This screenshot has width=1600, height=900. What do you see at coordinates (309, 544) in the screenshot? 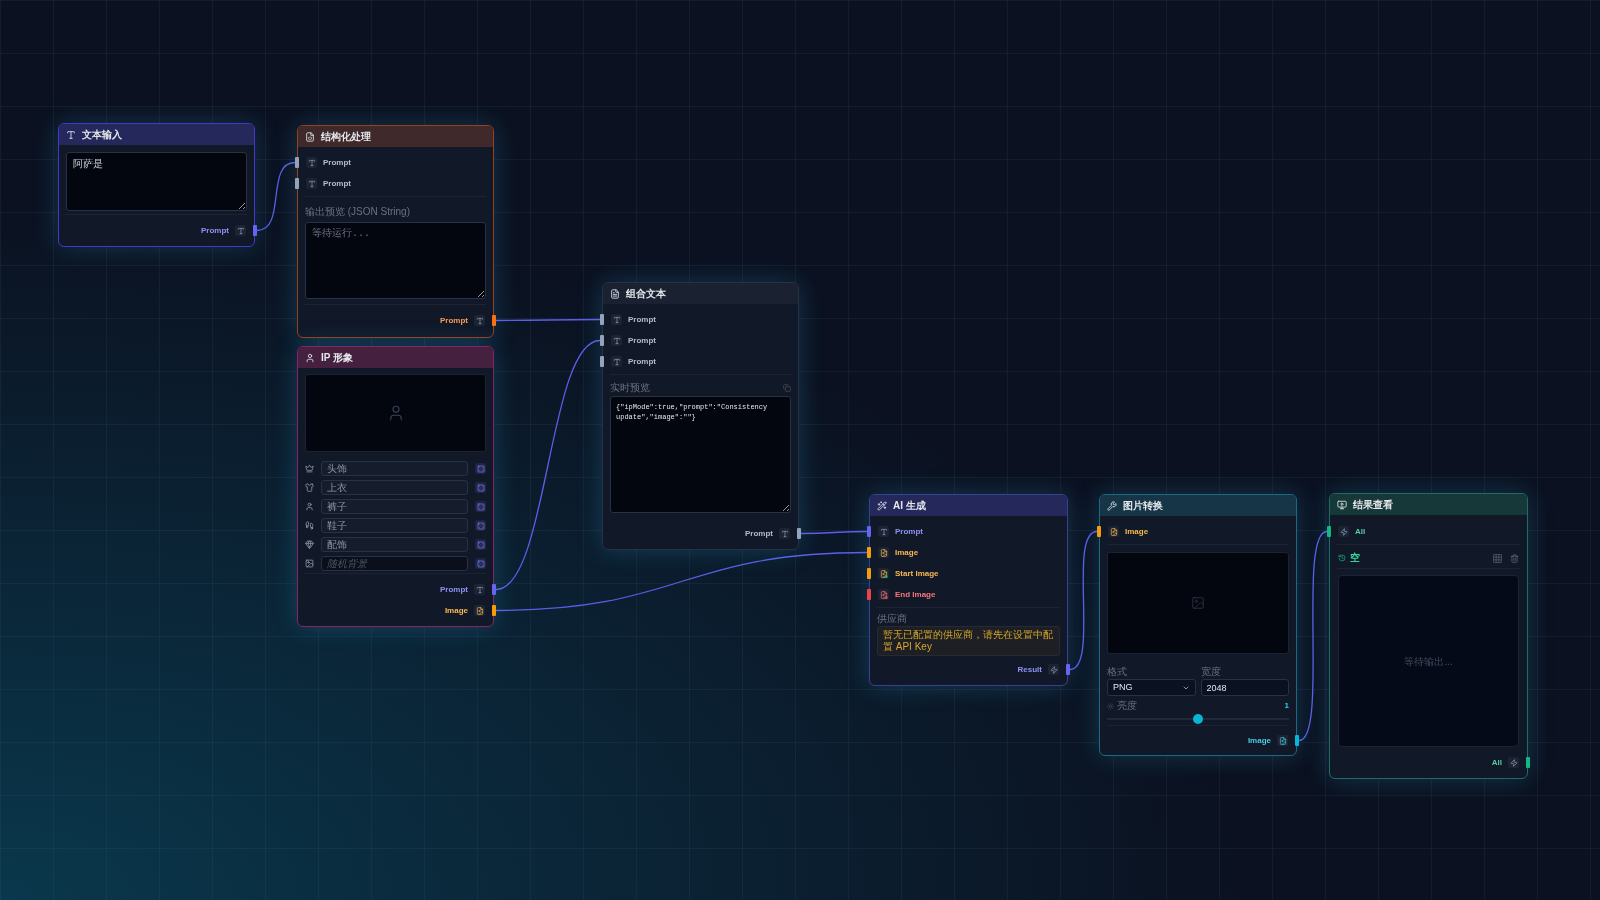
I see `gem-icon` at bounding box center [309, 544].